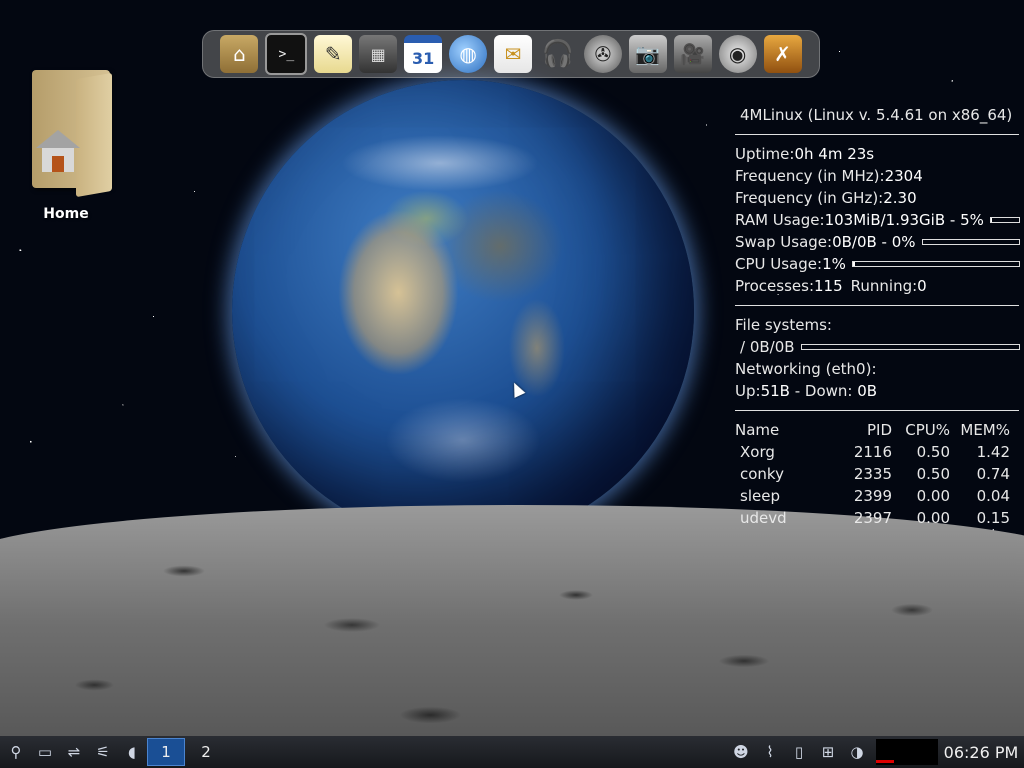 The width and height of the screenshot is (1024, 768). Describe the element at coordinates (904, 220) in the screenshot. I see `ram-value: 103MiB/1.93GiB - 5%` at that location.